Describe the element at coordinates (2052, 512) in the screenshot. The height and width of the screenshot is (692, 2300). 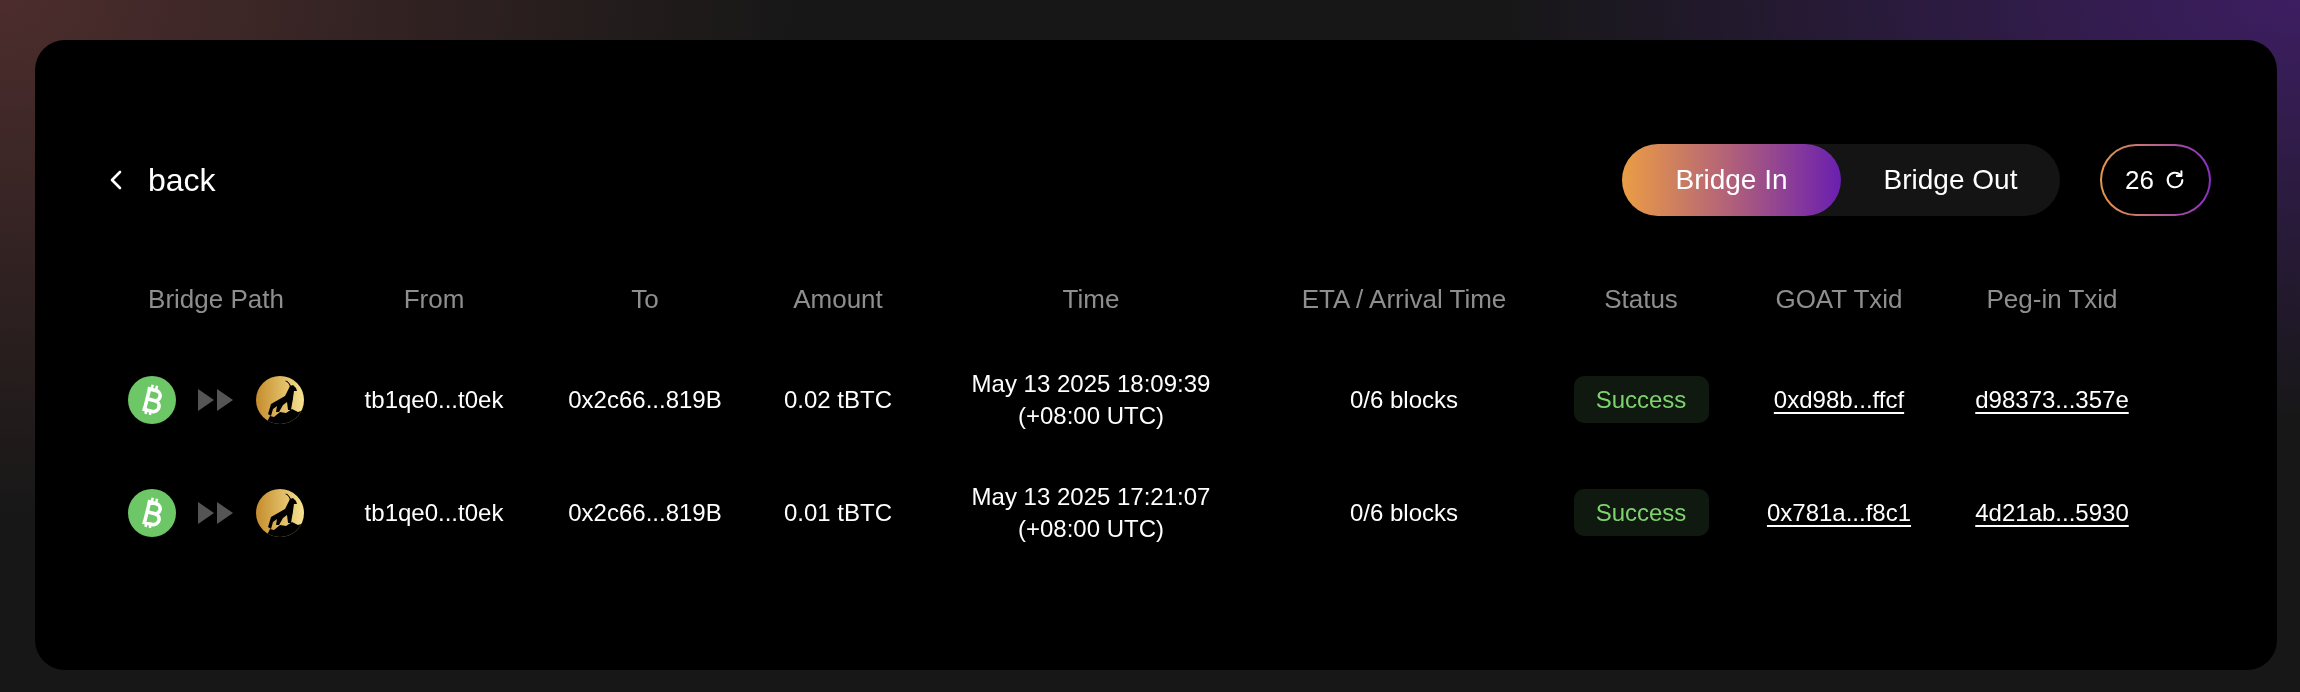
I see `txid-link: 4d21ab...5930` at that location.